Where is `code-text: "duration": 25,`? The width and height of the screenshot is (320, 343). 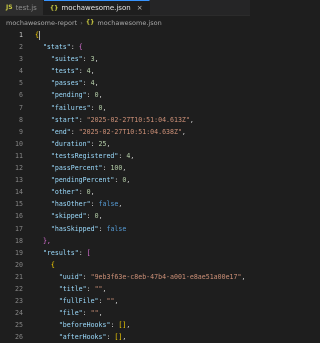 code-text: "duration": 25, is located at coordinates (80, 143).